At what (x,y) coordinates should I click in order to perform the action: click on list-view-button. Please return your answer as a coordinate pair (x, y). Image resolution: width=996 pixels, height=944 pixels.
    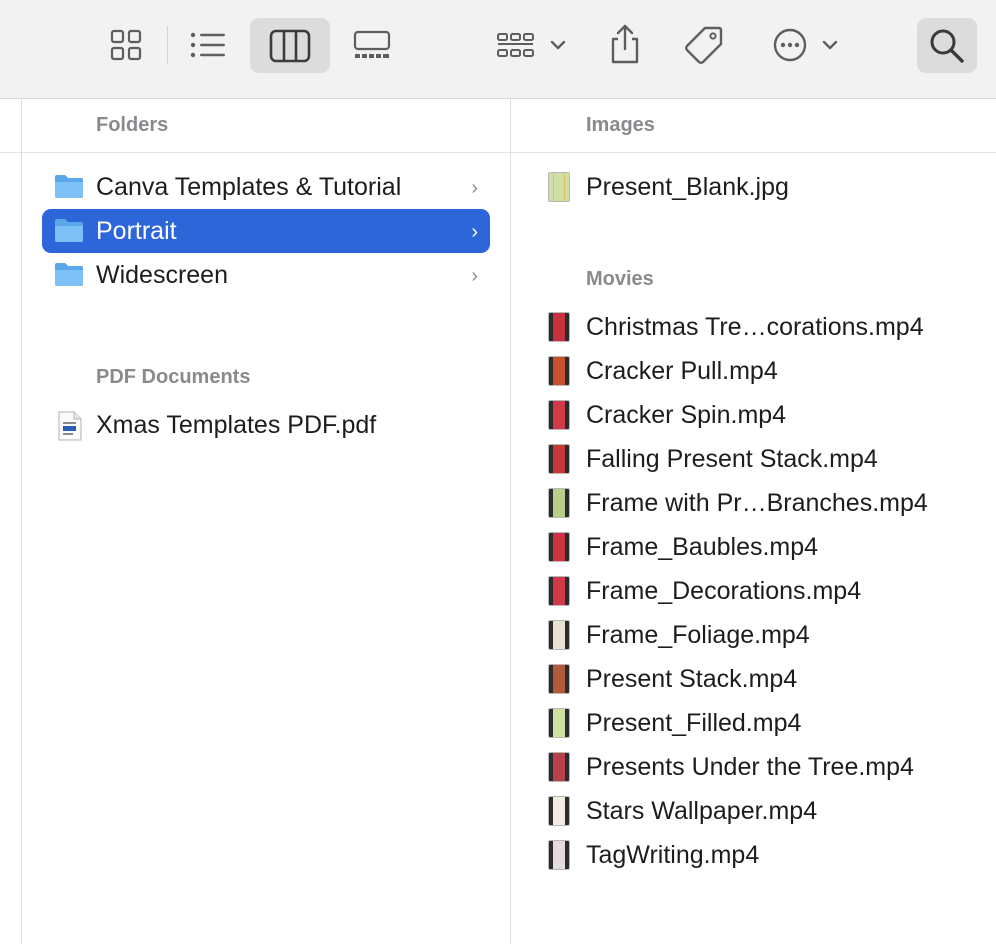
    Looking at the image, I should click on (208, 45).